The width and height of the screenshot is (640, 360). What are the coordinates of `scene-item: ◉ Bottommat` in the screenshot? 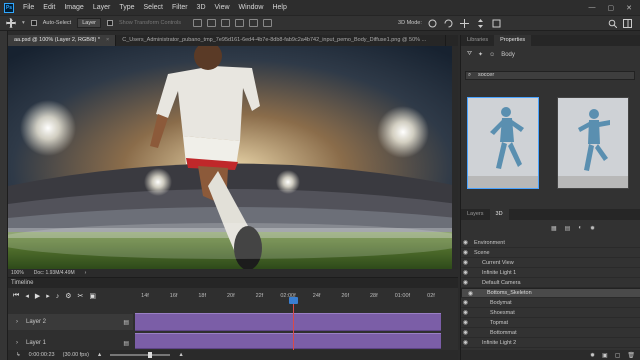 It's located at (550, 333).